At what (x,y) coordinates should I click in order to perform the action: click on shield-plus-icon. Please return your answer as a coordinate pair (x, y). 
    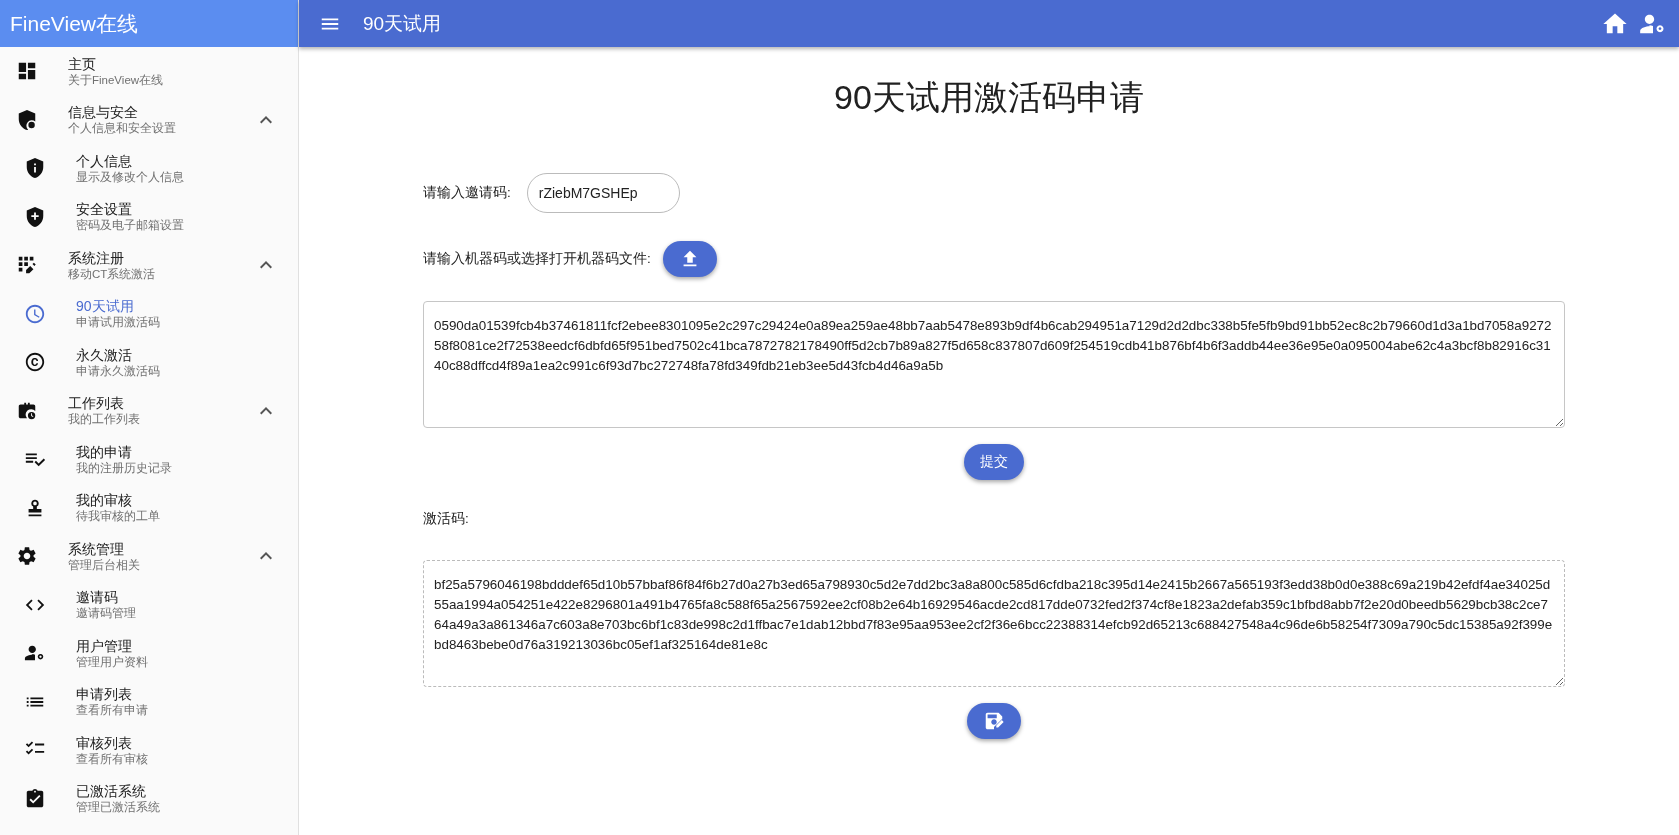
    Looking at the image, I should click on (35, 216).